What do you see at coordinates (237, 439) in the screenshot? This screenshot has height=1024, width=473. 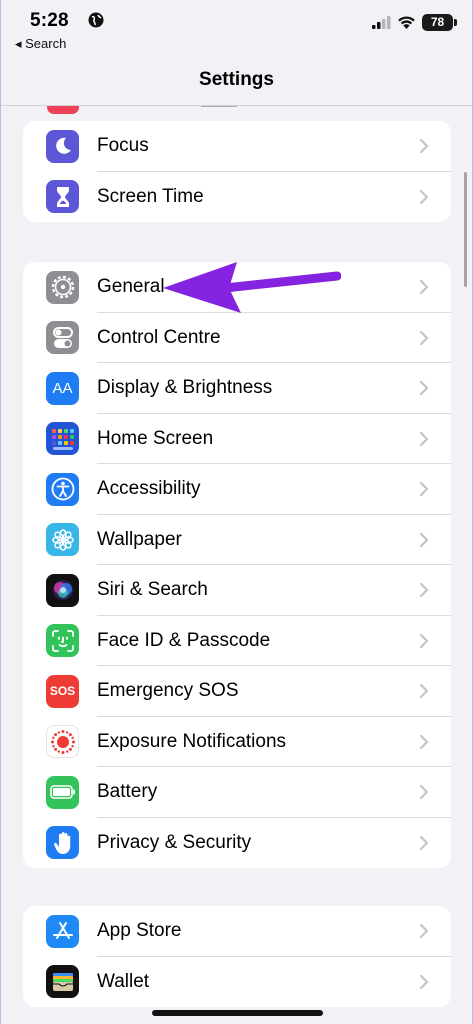 I see `settings-row-home-screen: Home Screen` at bounding box center [237, 439].